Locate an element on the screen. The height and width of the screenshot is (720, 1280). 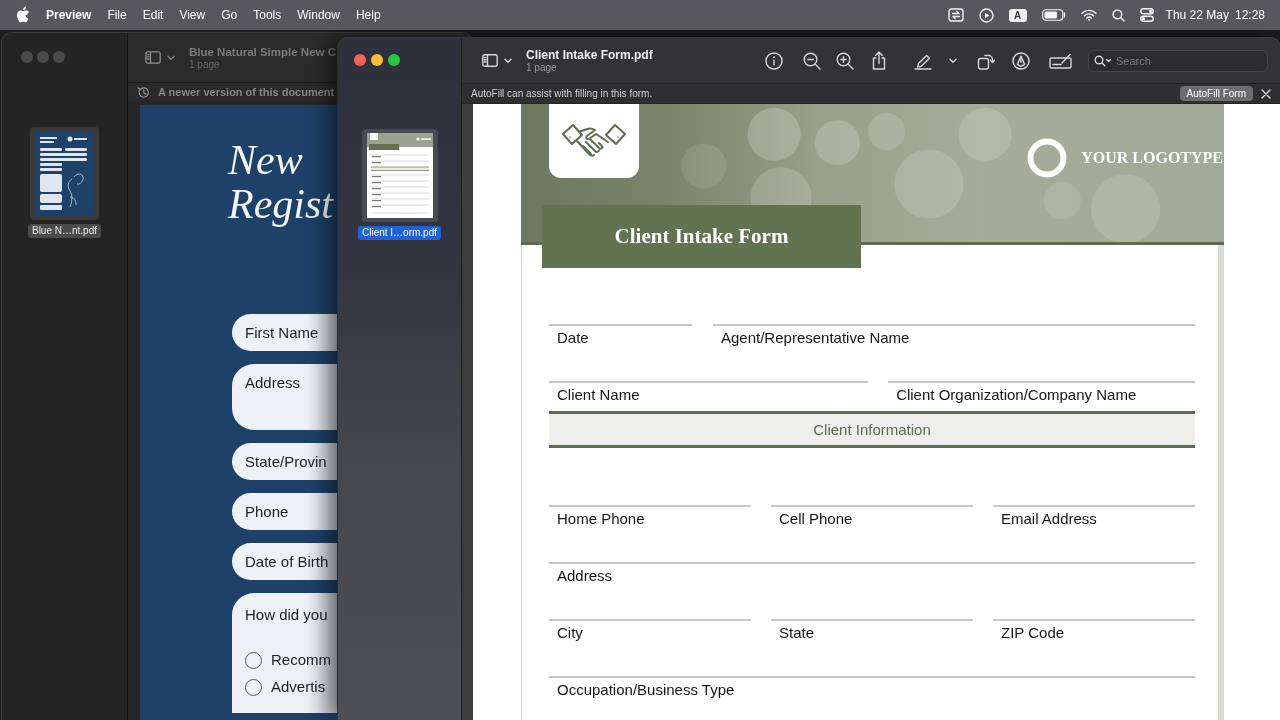
minimize-button is located at coordinates (377, 60).